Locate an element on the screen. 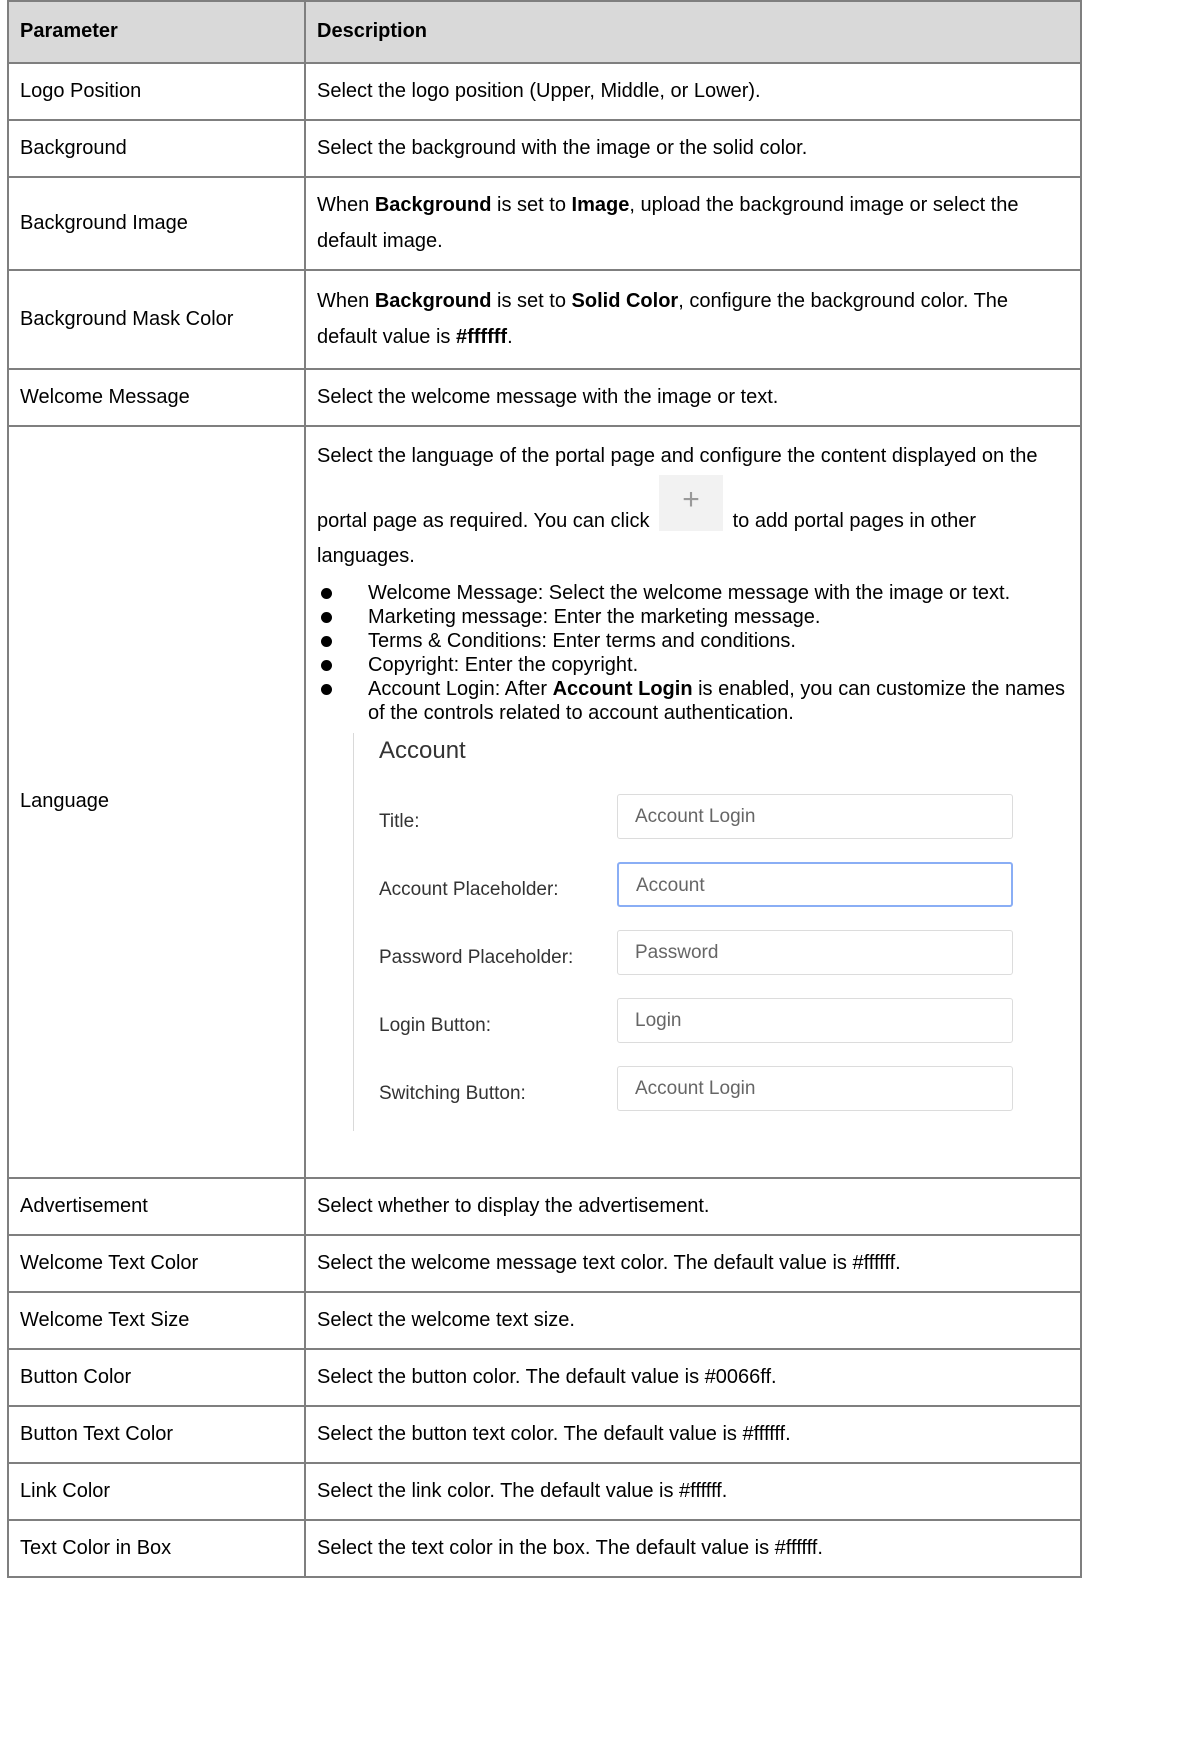 This screenshot has width=1199, height=1747. account-field-row: Password Placeholder: Password is located at coordinates (724, 953).